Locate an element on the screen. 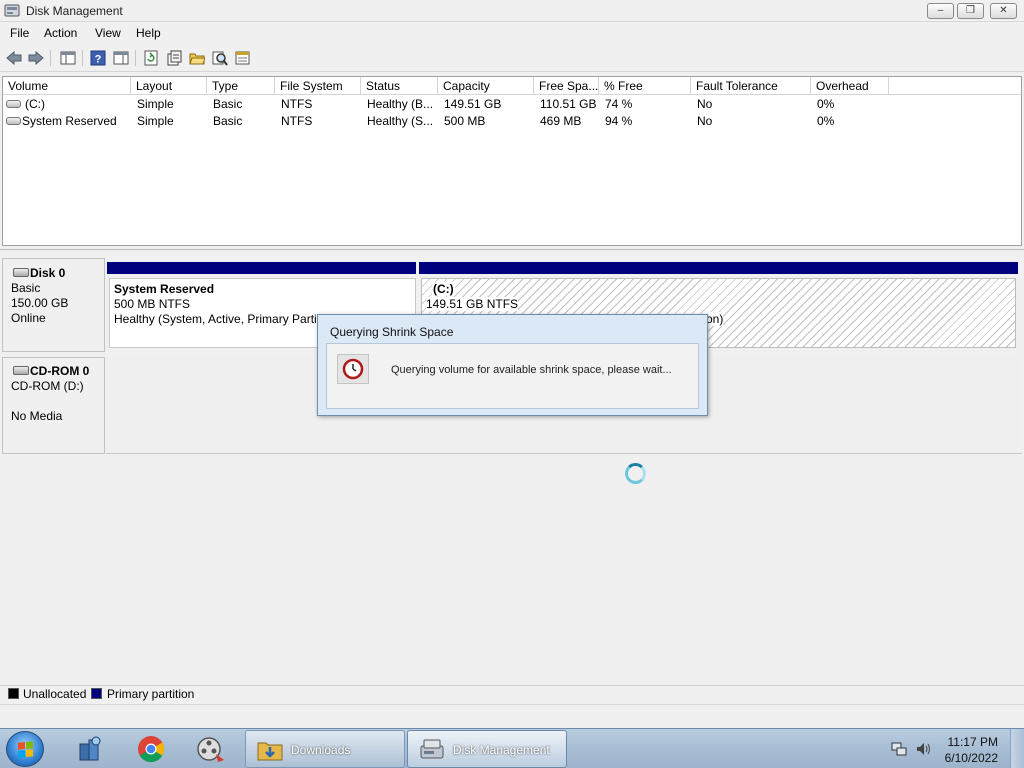 The height and width of the screenshot is (768, 1024). disk-0-kind: Basic is located at coordinates (26, 288).